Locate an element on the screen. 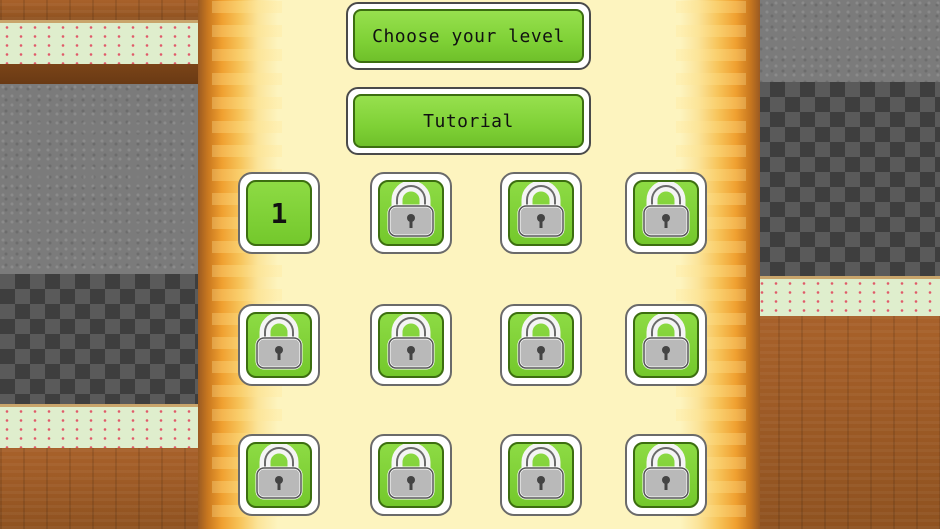 The image size is (940, 529). level-button-1: 1 is located at coordinates (279, 213).